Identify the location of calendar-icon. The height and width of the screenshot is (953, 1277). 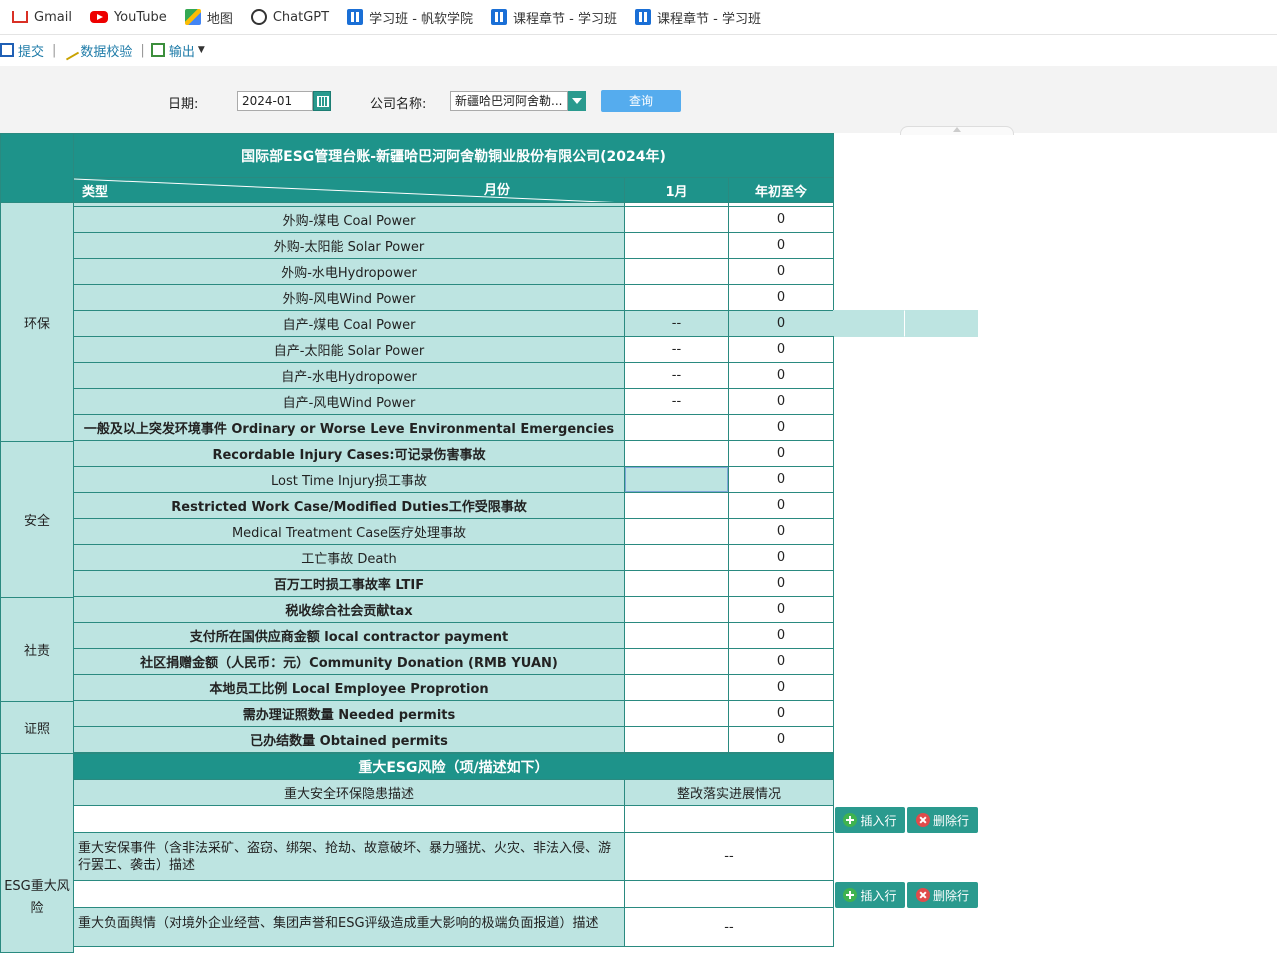
(322, 101).